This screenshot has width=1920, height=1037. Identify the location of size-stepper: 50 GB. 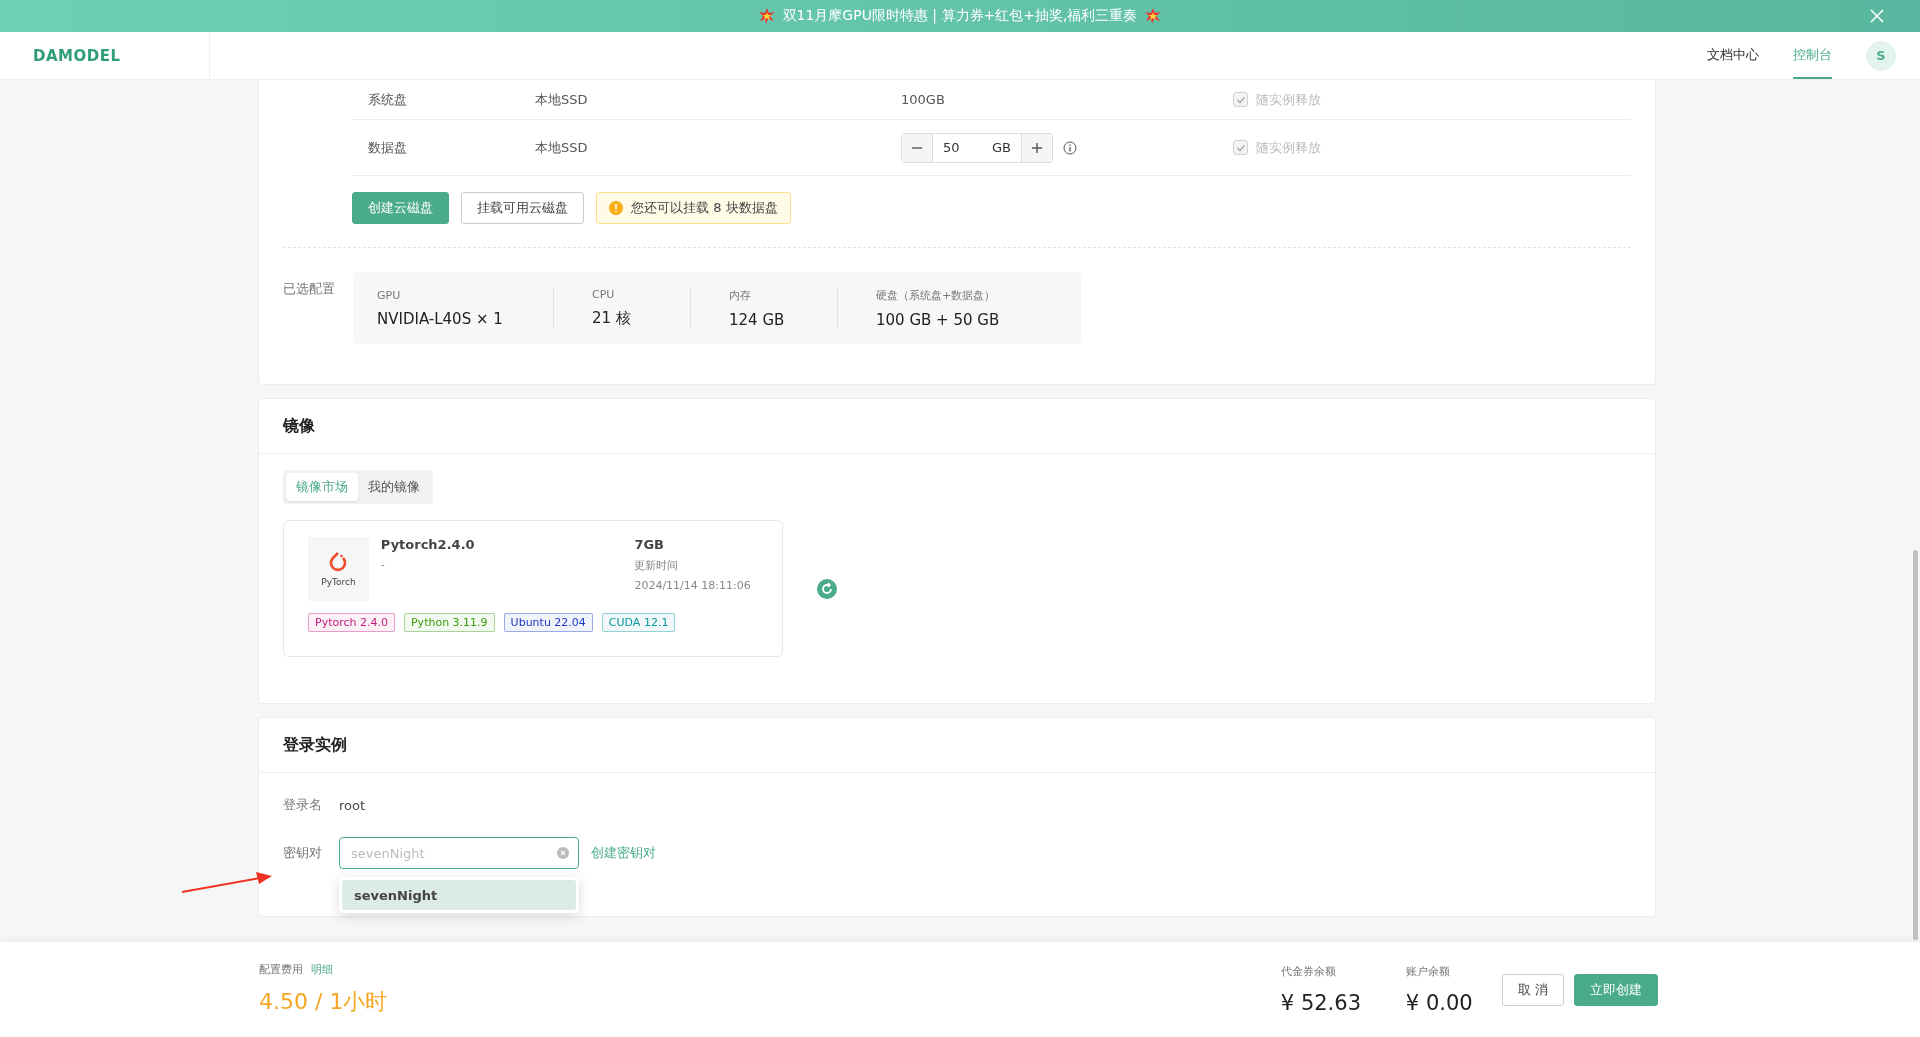
(977, 147).